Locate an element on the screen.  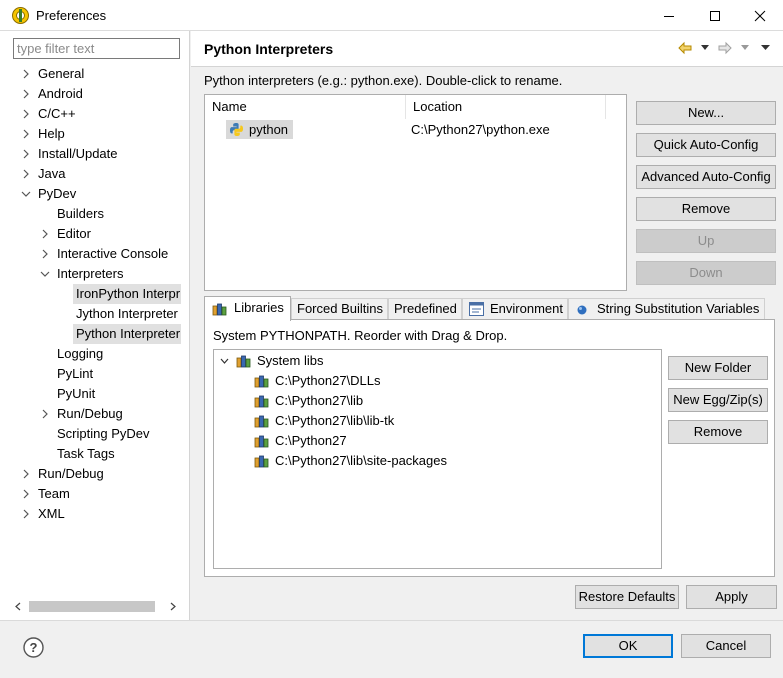
tree-item-scripting-pydev: Scripting PyDev is located at coordinates (90, 434).